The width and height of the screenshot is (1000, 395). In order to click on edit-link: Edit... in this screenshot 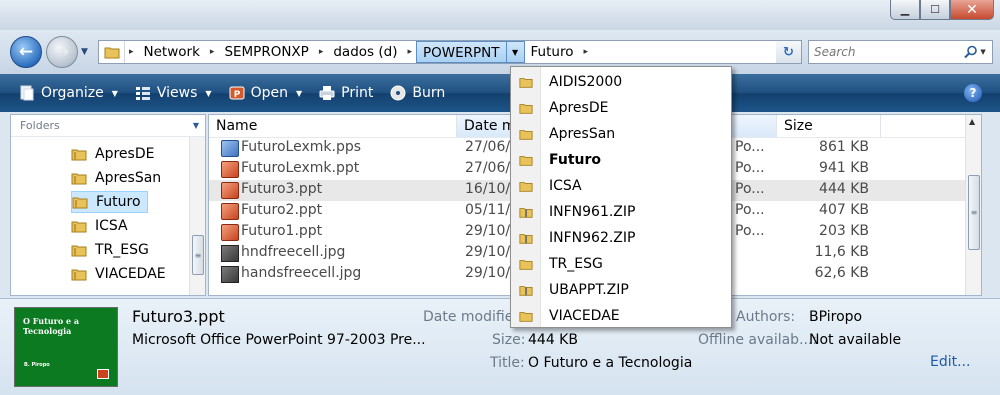, I will do `click(950, 362)`.